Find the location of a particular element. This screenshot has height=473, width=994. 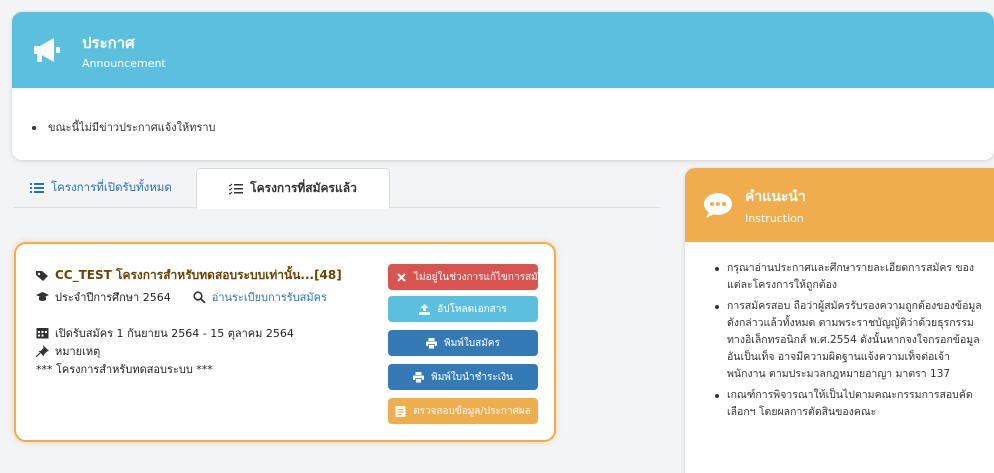

announcement-message: ขณะนี้ไม่มีข่าวประกาศแจ้งให้ทราบ is located at coordinates (132, 127).